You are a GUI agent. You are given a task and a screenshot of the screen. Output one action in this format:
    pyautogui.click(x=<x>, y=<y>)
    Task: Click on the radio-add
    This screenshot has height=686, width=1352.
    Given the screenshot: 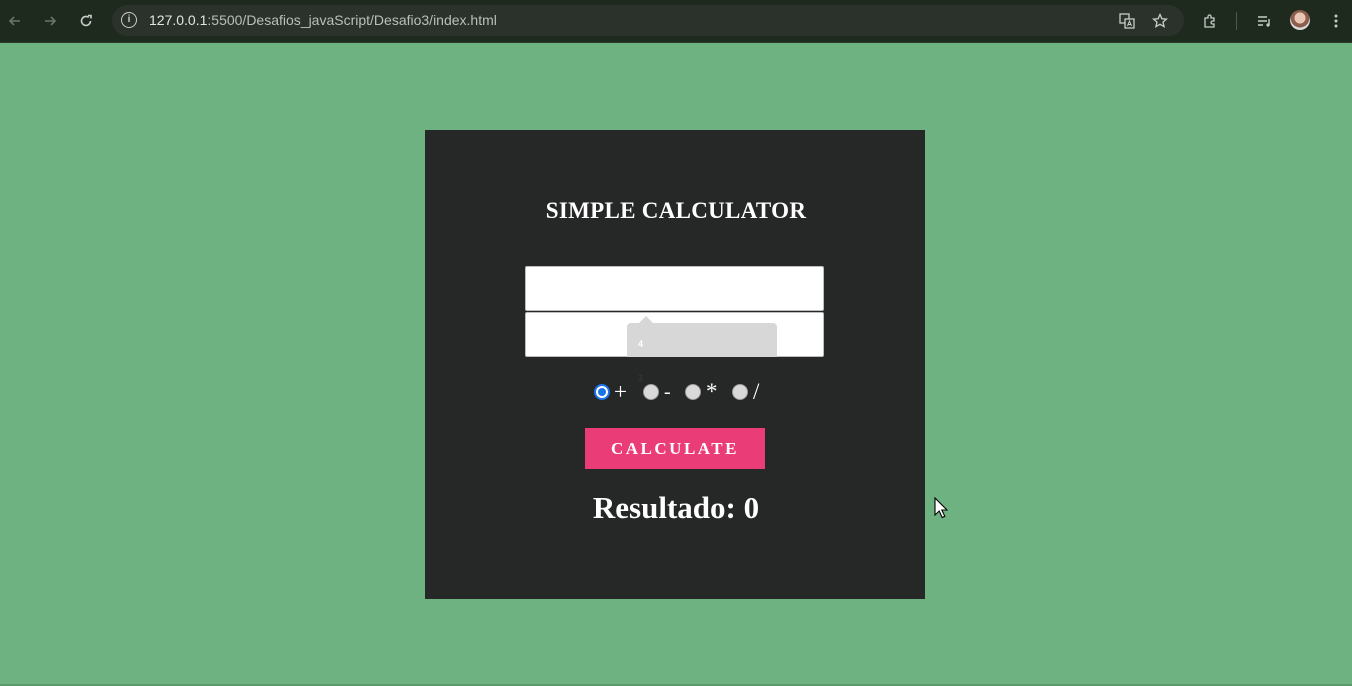 What is the action you would take?
    pyautogui.click(x=602, y=392)
    